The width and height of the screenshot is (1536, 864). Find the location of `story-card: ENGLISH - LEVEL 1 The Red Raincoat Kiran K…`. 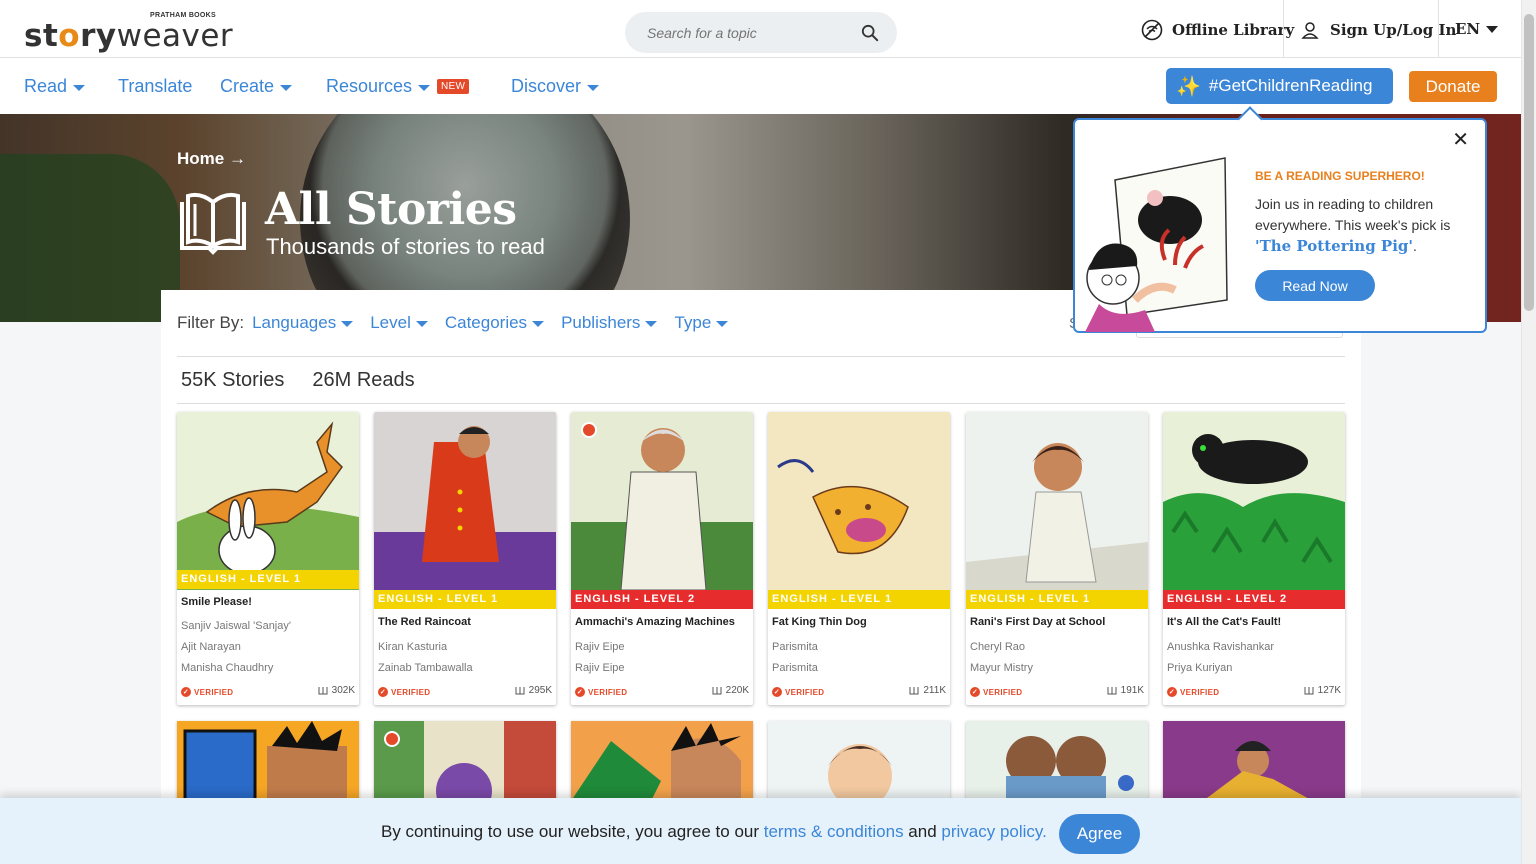

story-card: ENGLISH - LEVEL 1 The Red Raincoat Kiran K… is located at coordinates (465, 558).